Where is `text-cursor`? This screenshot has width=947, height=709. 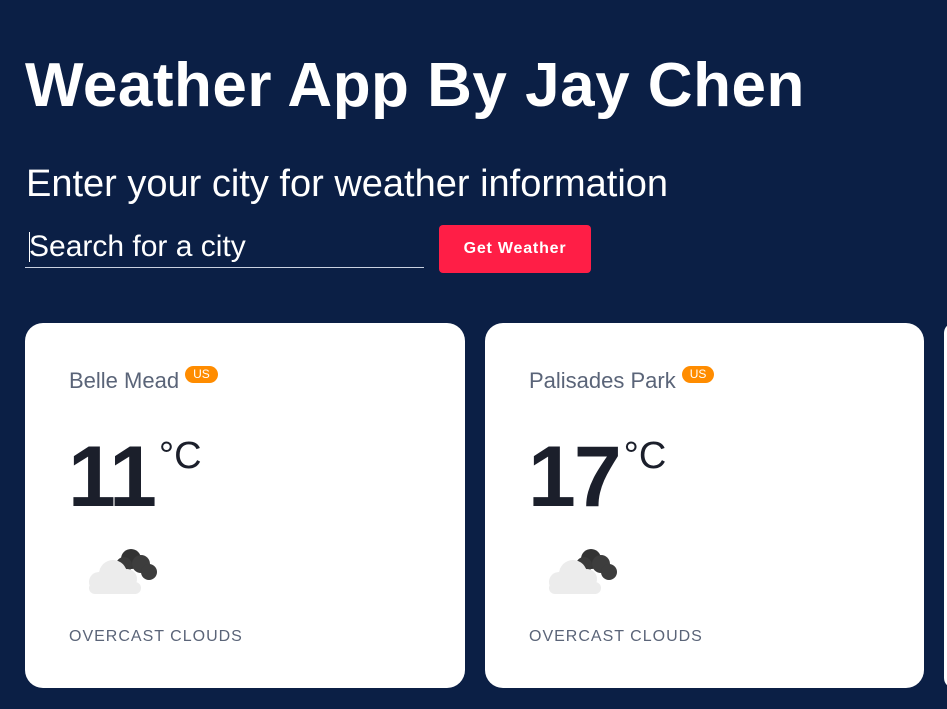 text-cursor is located at coordinates (29, 247).